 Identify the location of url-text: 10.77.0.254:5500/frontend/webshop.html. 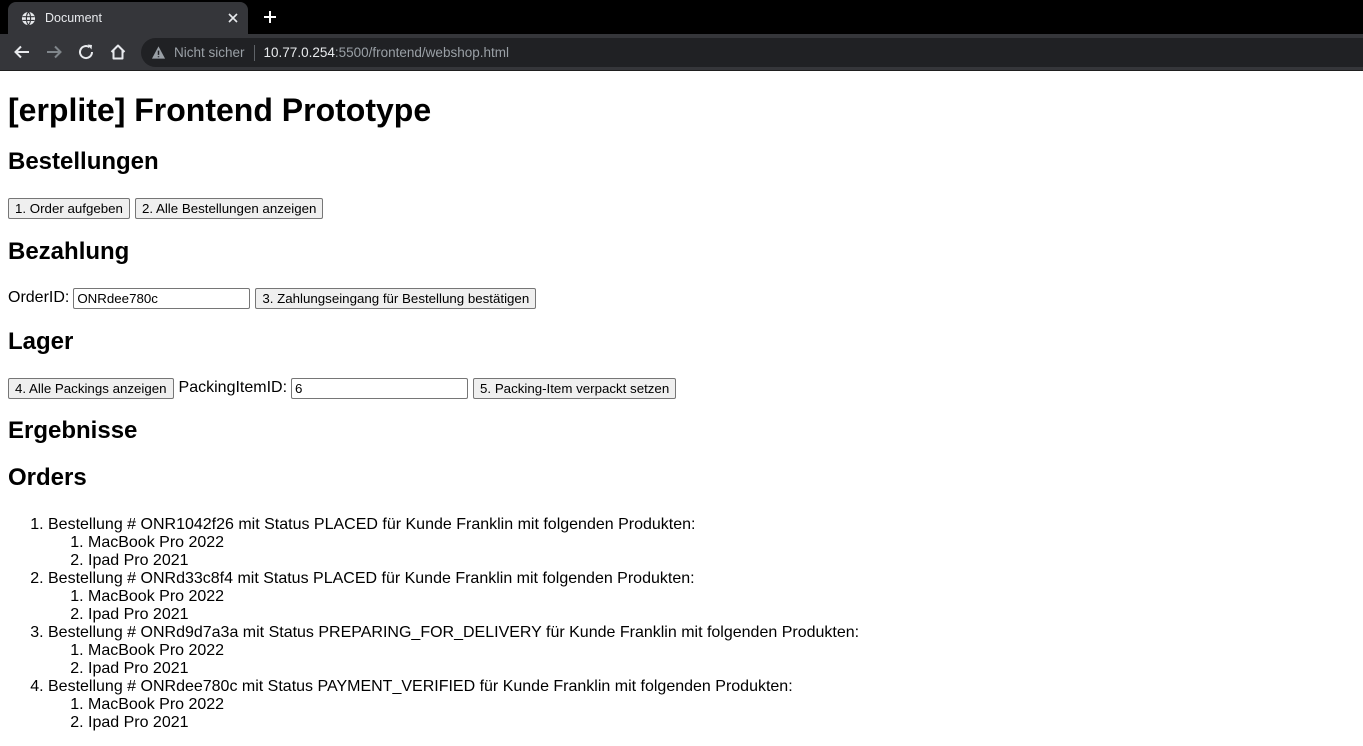
(386, 52).